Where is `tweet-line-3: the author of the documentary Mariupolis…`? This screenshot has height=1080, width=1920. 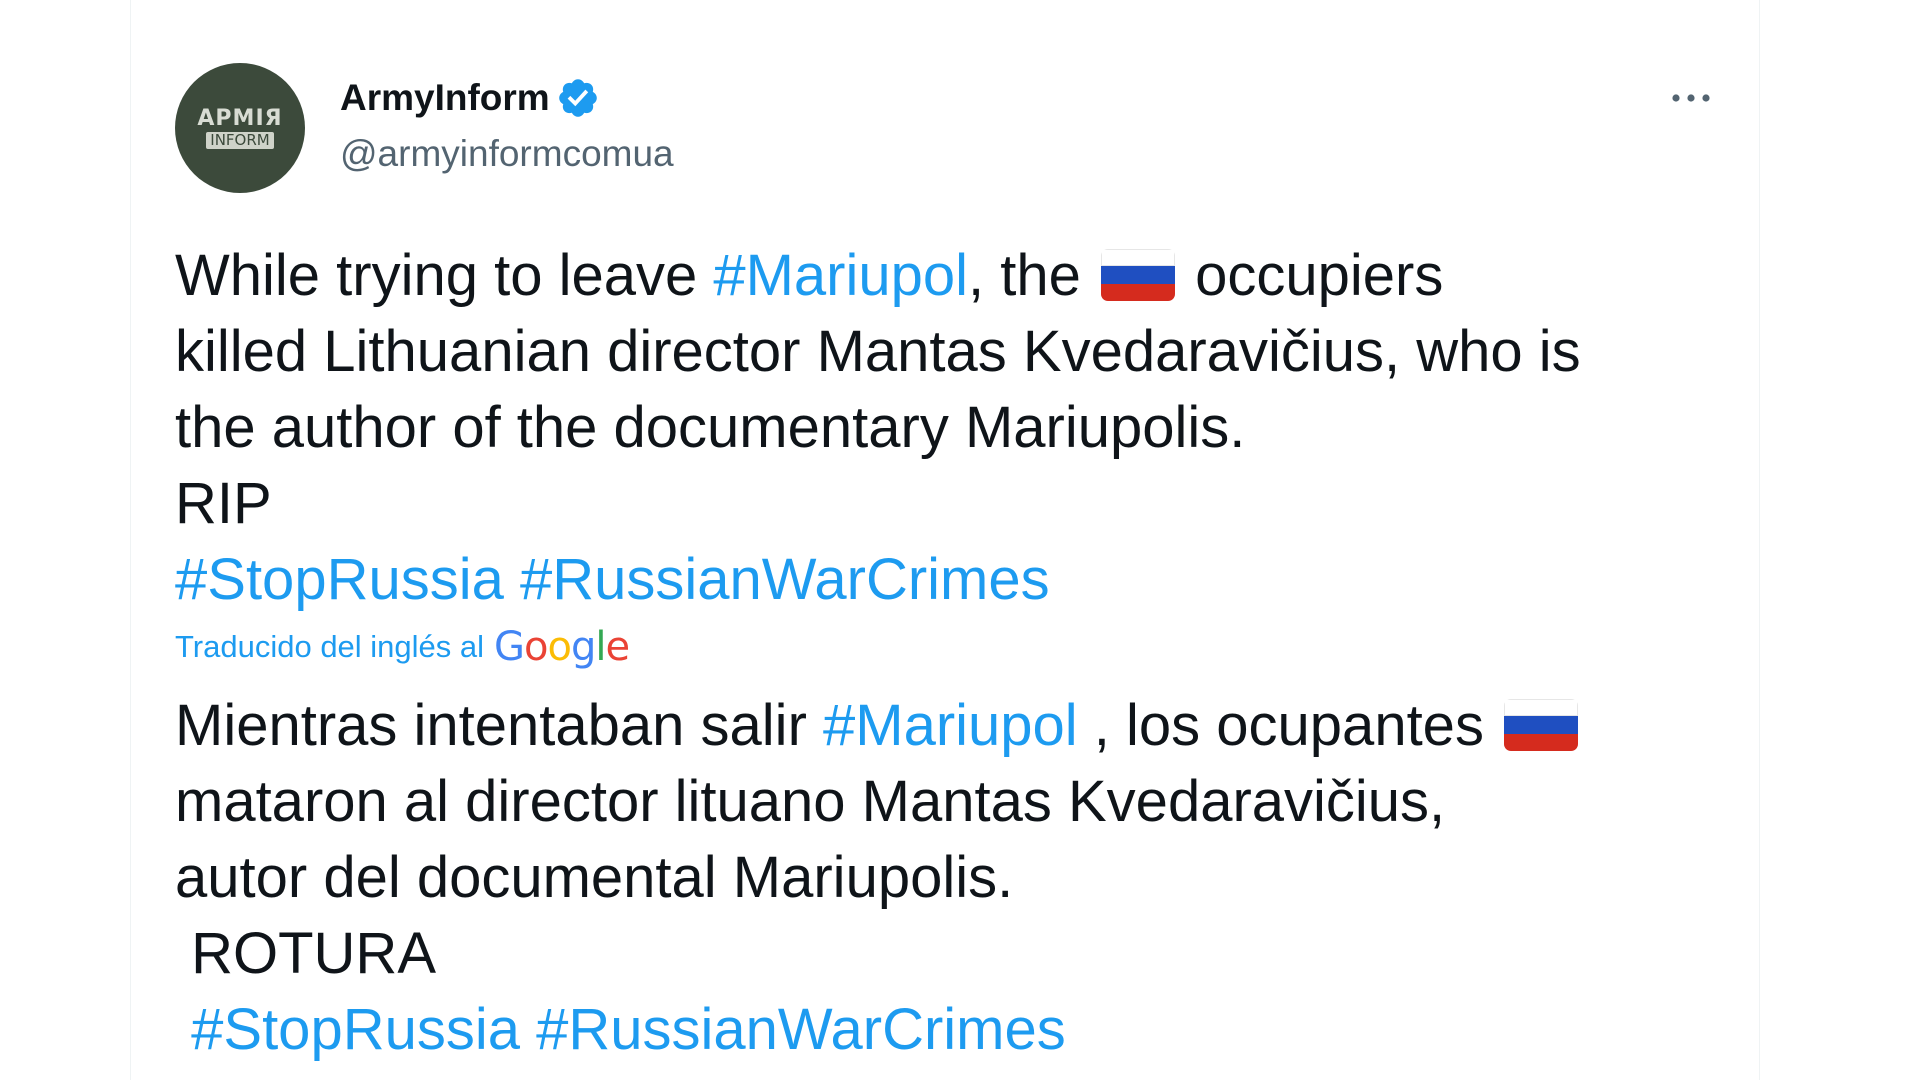 tweet-line-3: the author of the documentary Mariupolis… is located at coordinates (710, 427).